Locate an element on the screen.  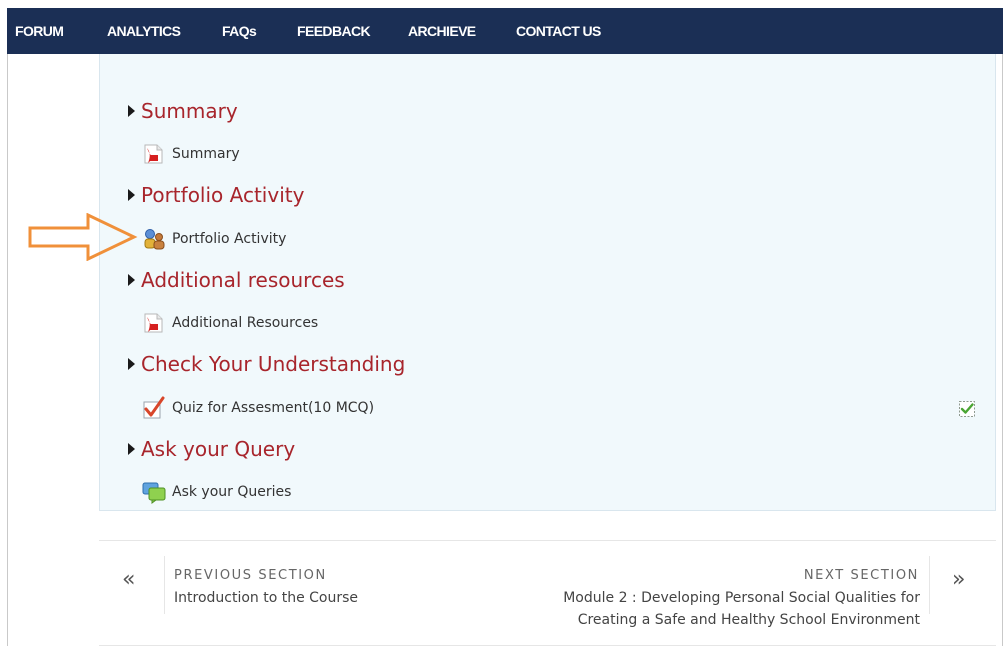
activity-label: Additional Resources is located at coordinates (245, 323).